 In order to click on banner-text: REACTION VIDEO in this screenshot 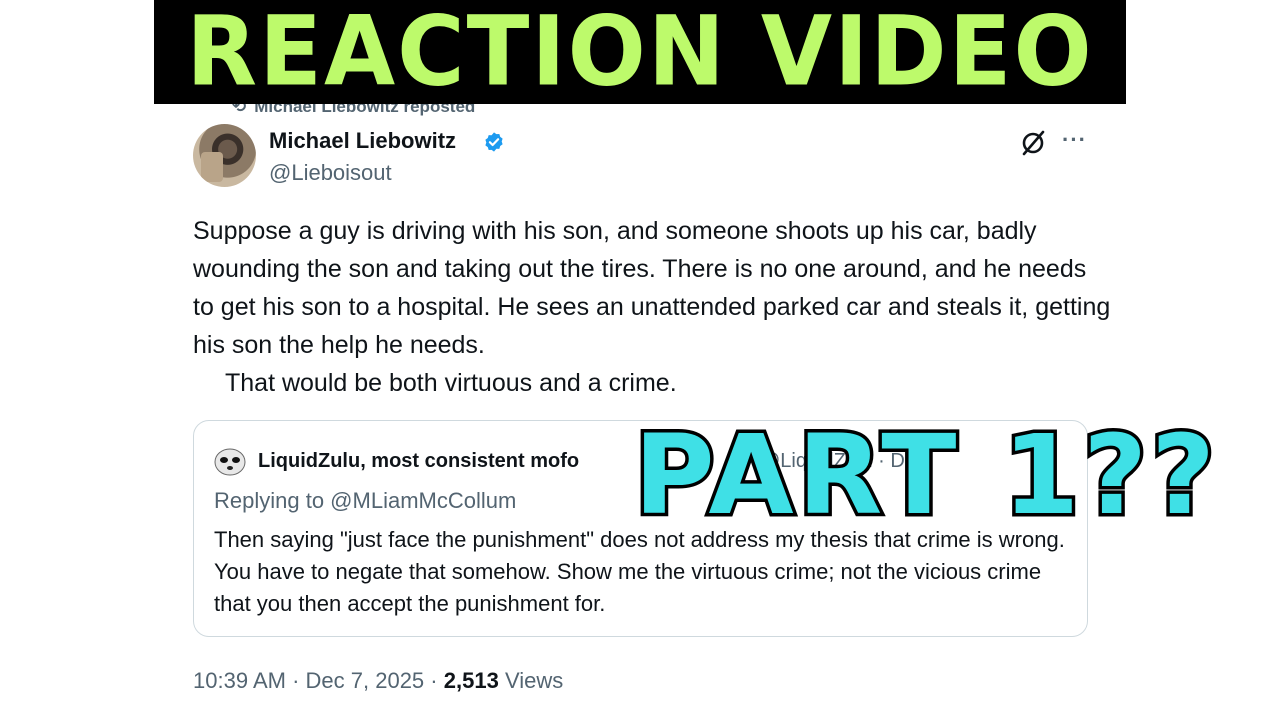, I will do `click(640, 54)`.